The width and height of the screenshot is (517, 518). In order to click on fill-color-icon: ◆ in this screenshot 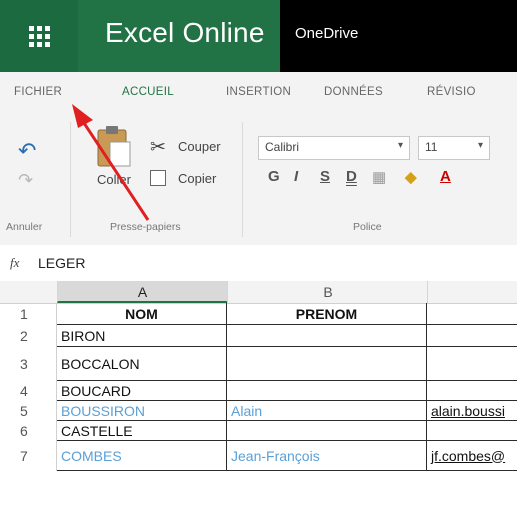, I will do `click(411, 177)`.